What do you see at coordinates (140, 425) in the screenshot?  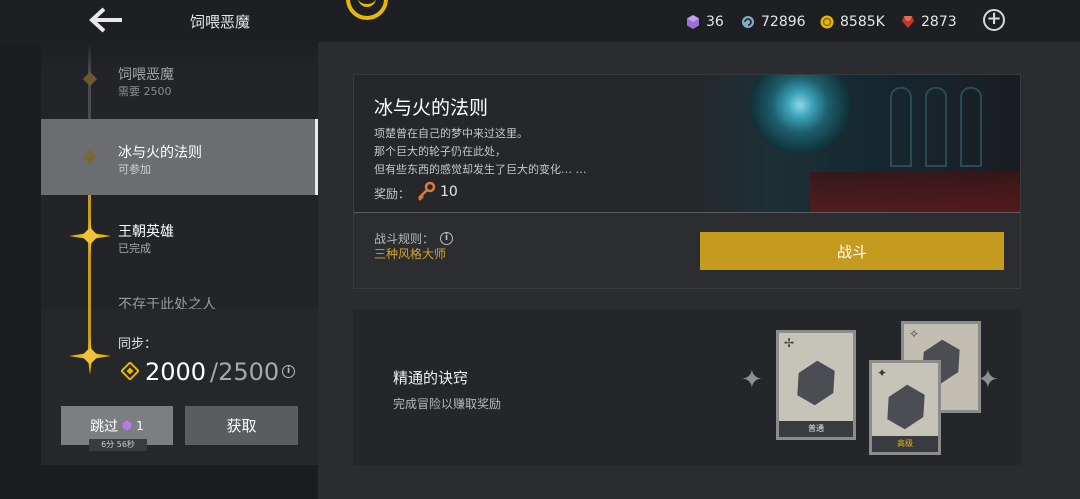 I see `skip-cost: 1` at bounding box center [140, 425].